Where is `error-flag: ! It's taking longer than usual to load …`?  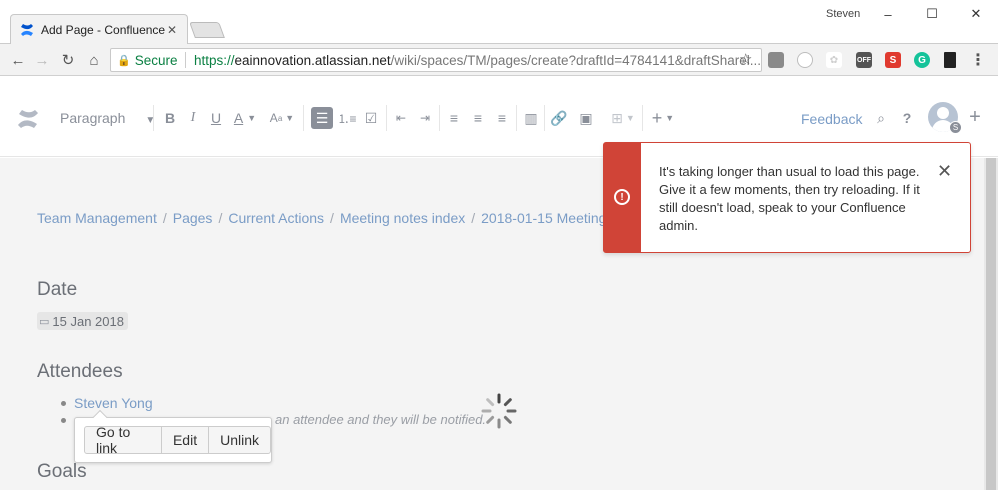
error-flag: ! It's taking longer than usual to load … is located at coordinates (787, 197).